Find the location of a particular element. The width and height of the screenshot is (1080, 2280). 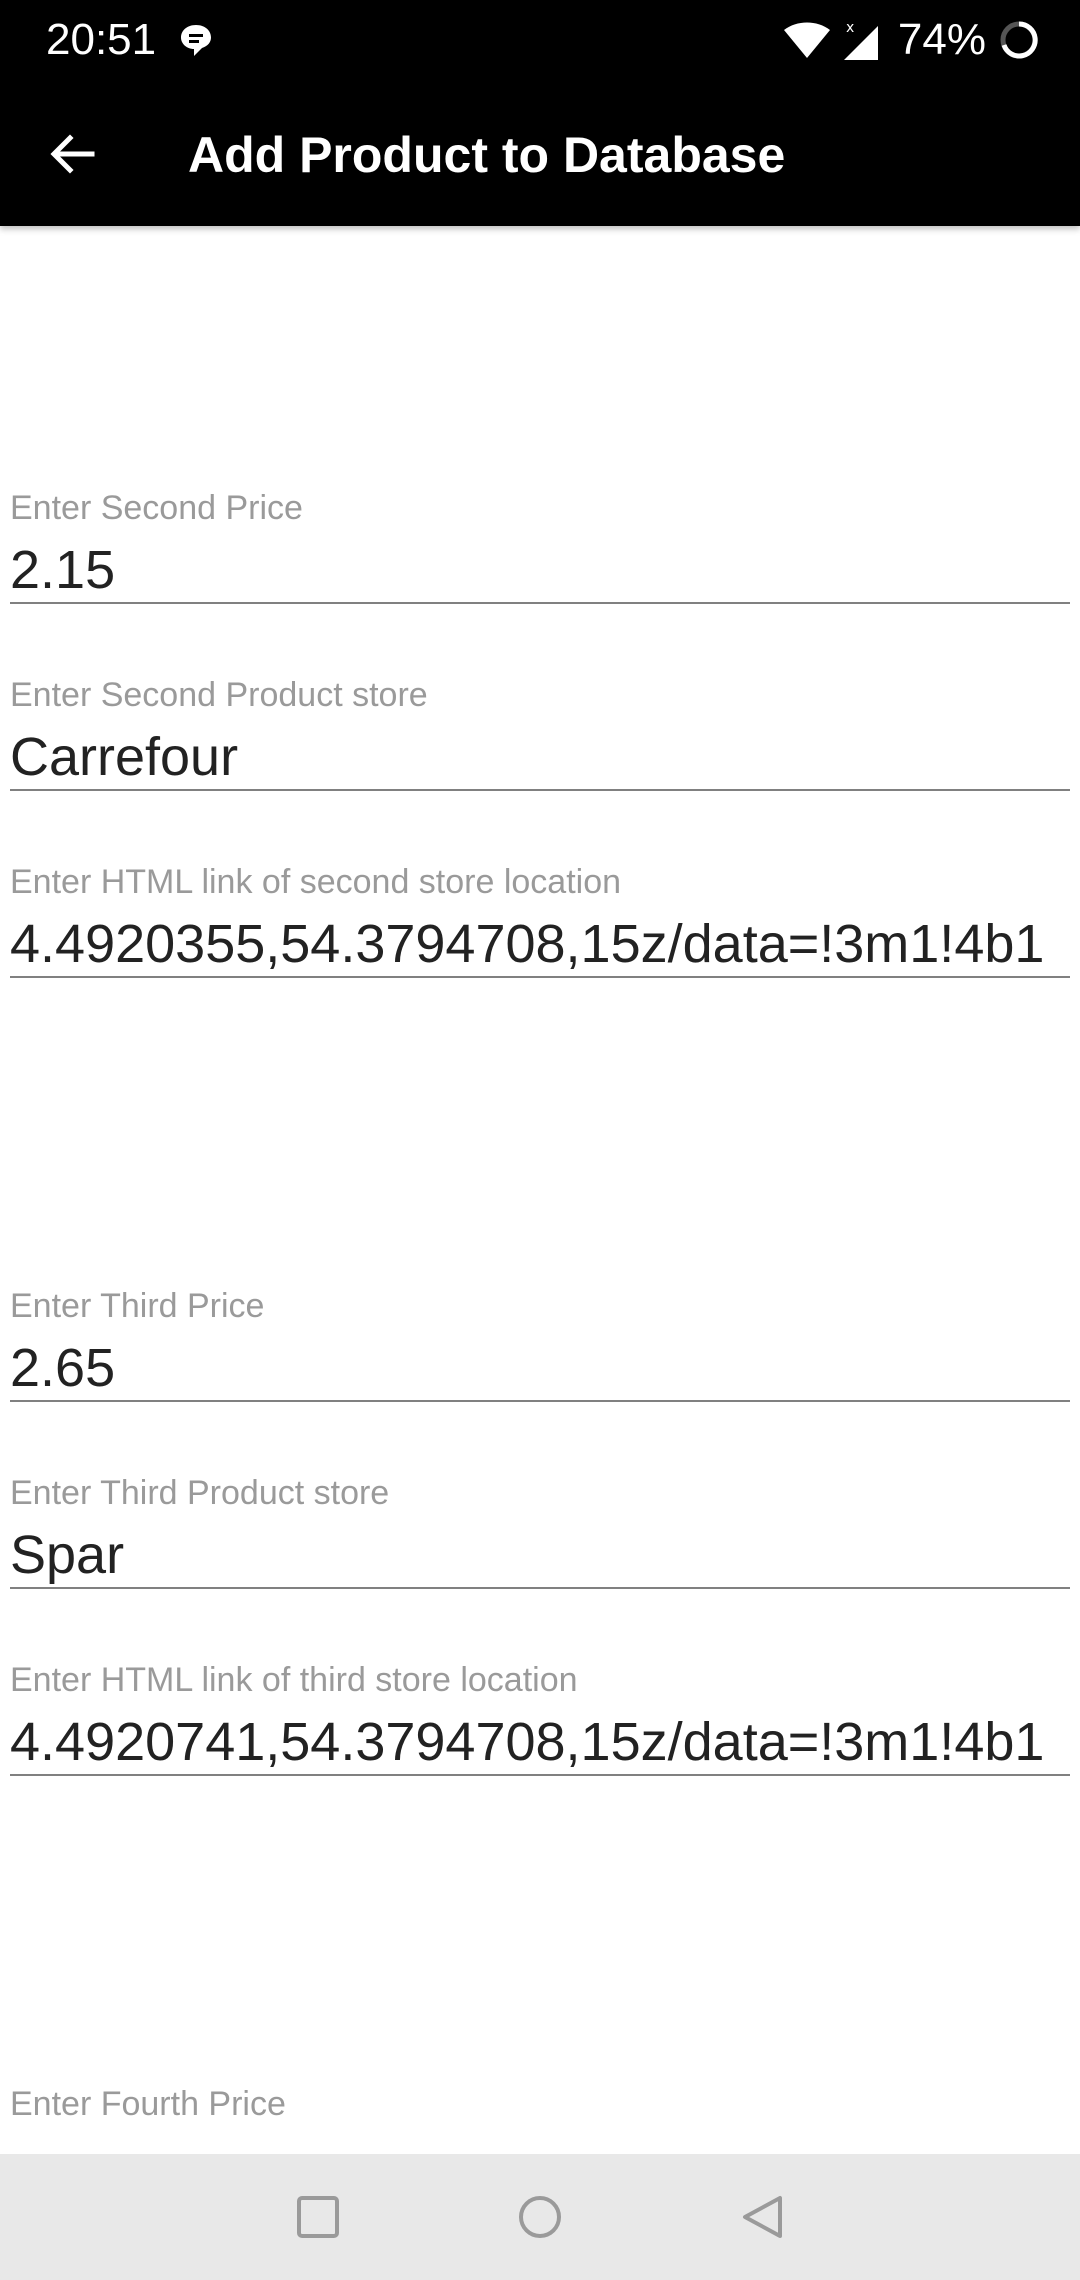

second-link-label: Enter HTML link of second store location is located at coordinates (316, 882).